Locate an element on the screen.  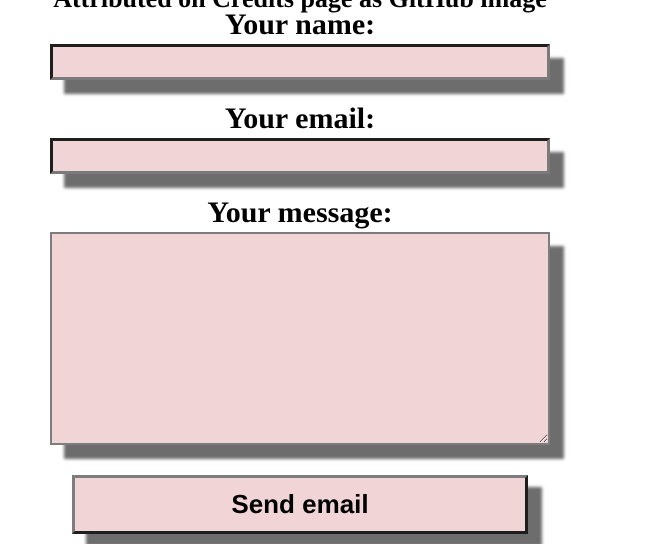
name-label: Your name: is located at coordinates (300, 24).